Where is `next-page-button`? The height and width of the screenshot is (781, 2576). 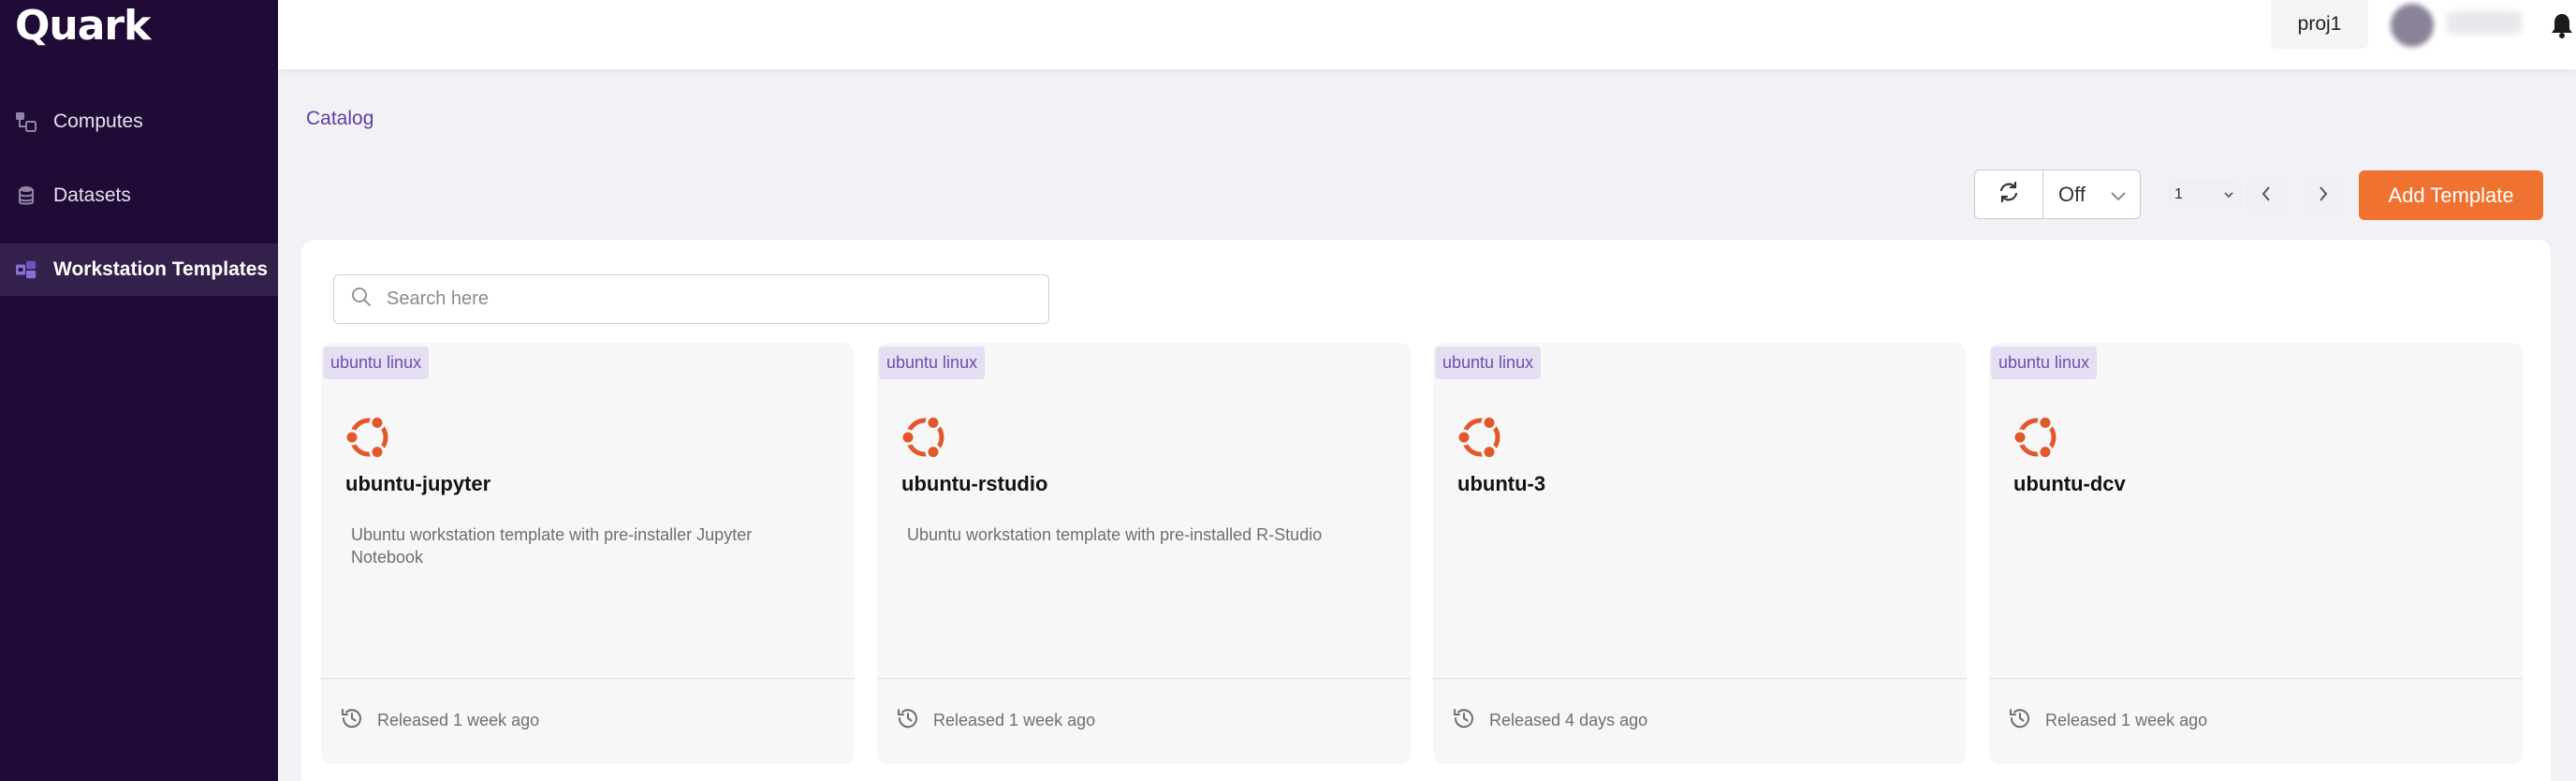
next-page-button is located at coordinates (2323, 195).